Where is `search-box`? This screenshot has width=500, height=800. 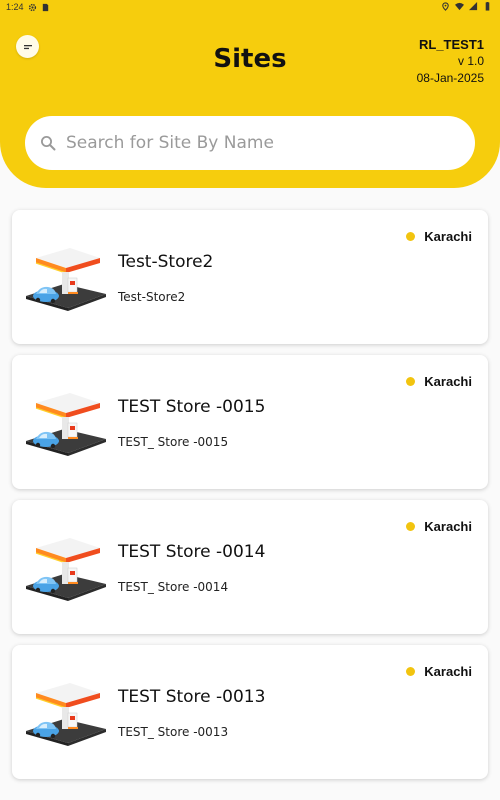
search-box is located at coordinates (250, 143).